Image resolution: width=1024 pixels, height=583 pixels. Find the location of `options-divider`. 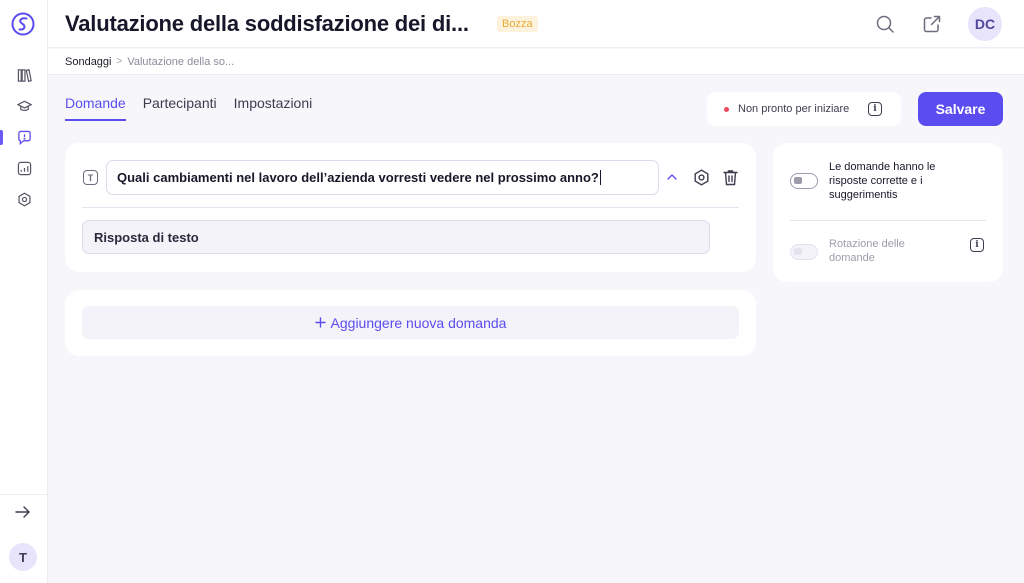

options-divider is located at coordinates (888, 220).